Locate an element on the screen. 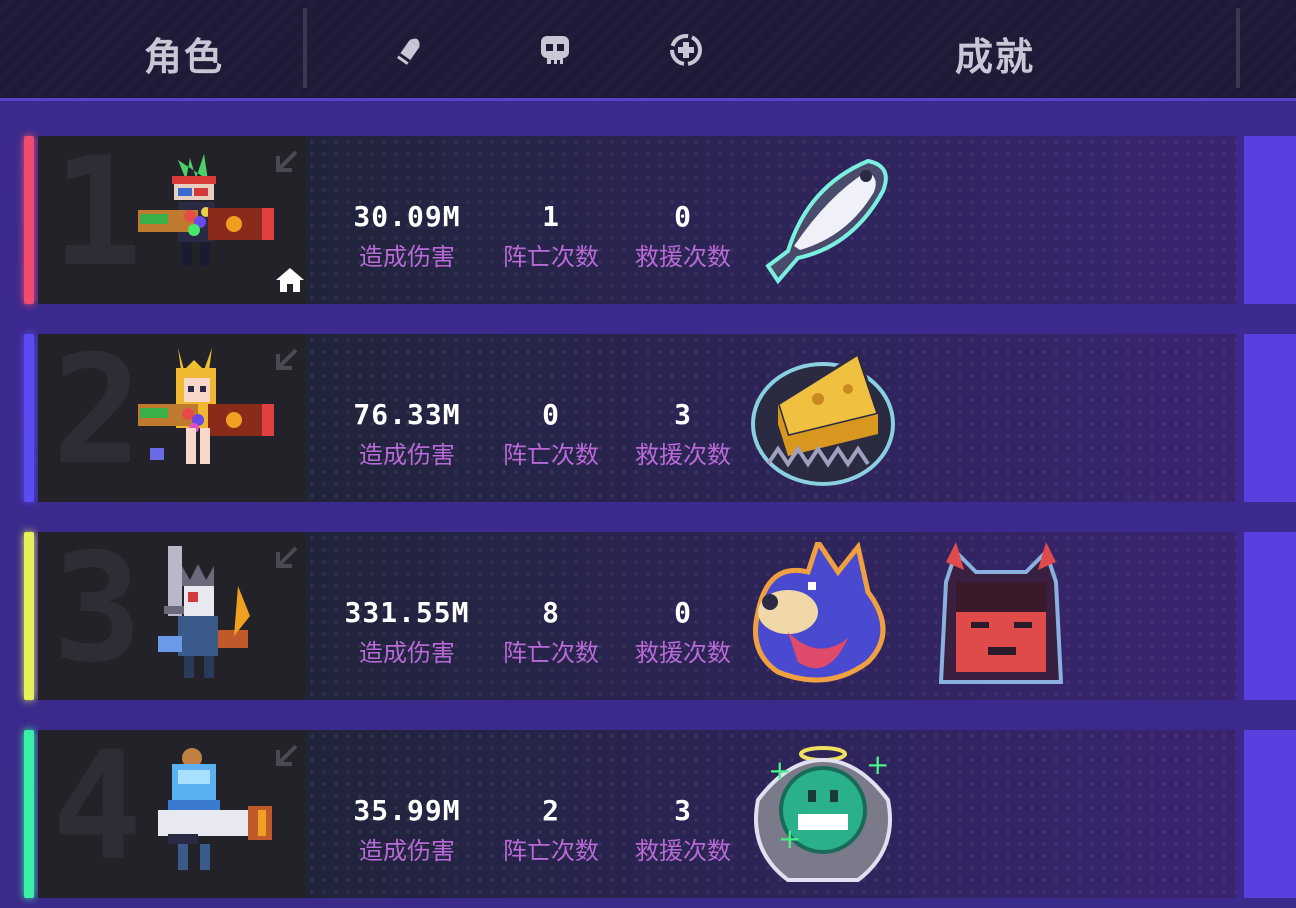 The image size is (1296, 908). player-portrait: 1 is located at coordinates (172, 220).